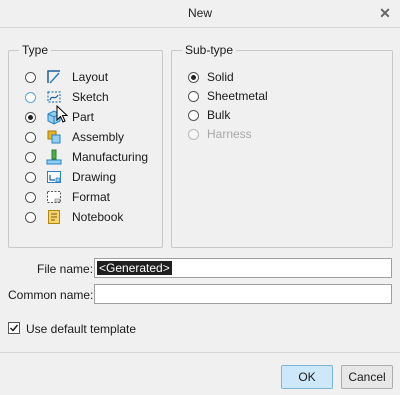  I want to click on type-option-label: Manufacturing, so click(110, 157).